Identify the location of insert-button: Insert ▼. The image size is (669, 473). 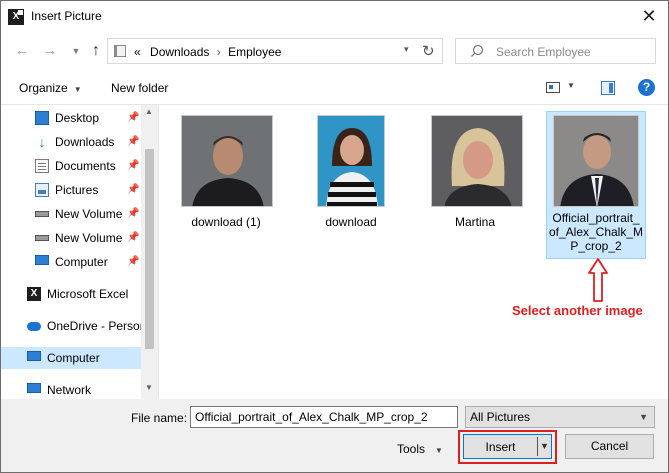
(507, 446).